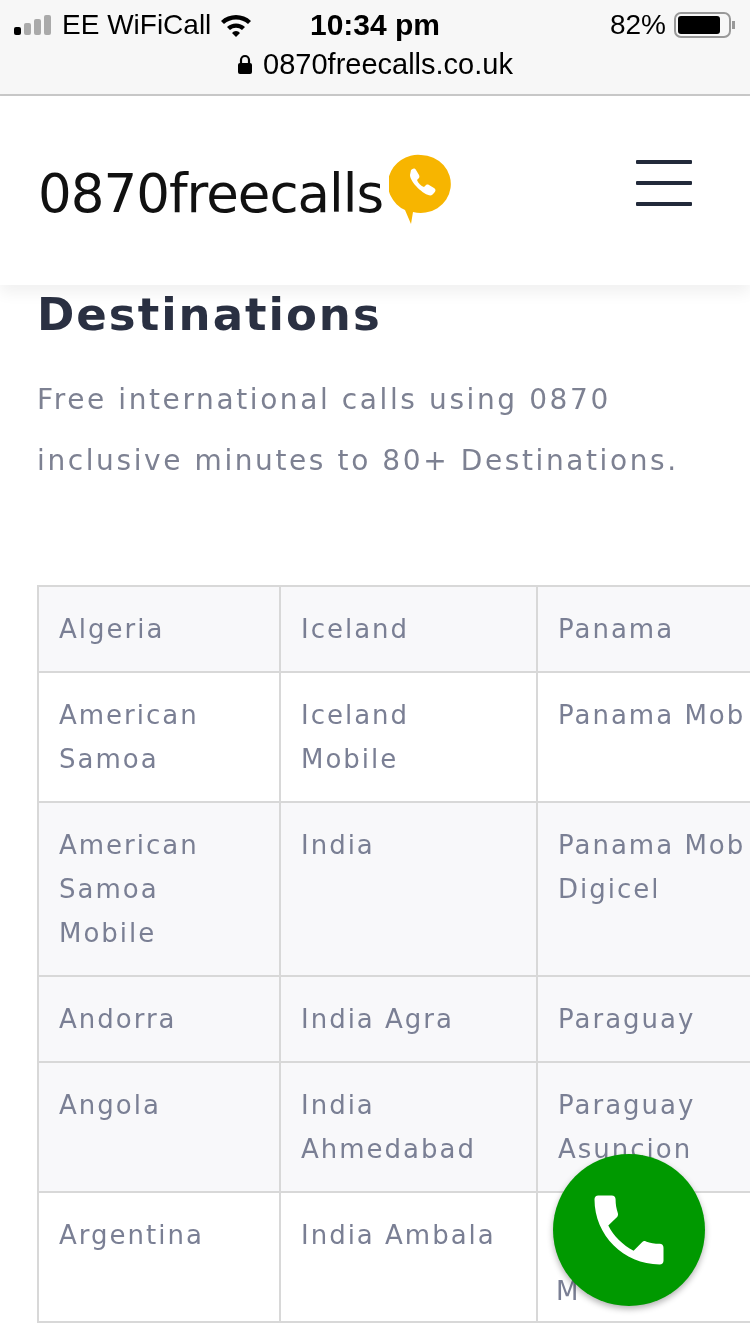  What do you see at coordinates (34, 25) in the screenshot?
I see `signal-icon` at bounding box center [34, 25].